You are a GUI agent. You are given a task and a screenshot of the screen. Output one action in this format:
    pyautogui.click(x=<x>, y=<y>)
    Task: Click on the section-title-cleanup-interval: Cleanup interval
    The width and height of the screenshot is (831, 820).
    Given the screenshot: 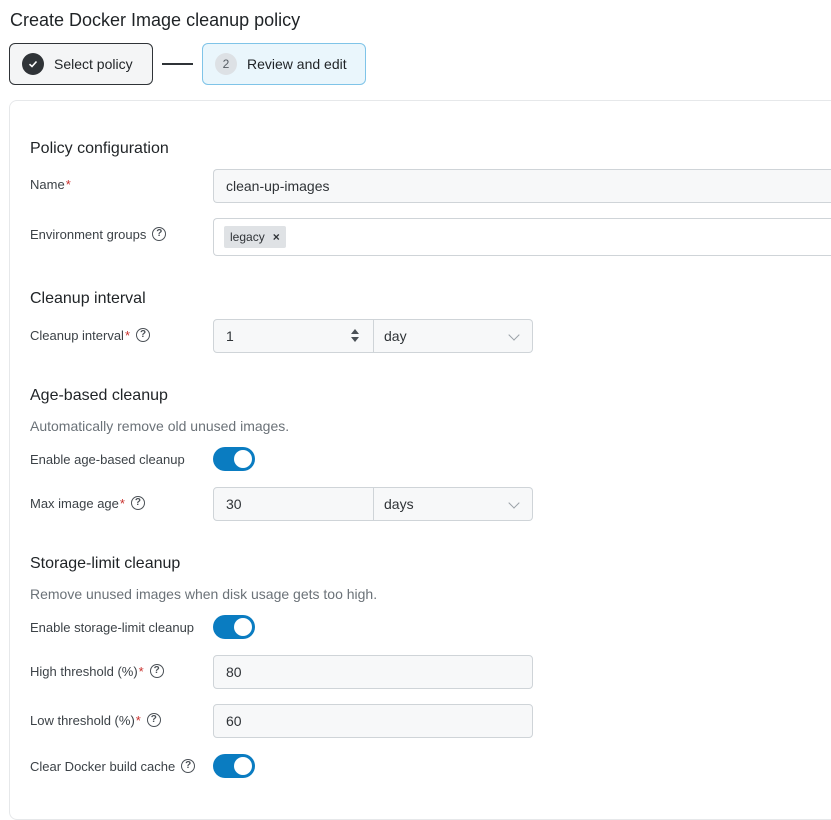 What is the action you would take?
    pyautogui.click(x=88, y=298)
    